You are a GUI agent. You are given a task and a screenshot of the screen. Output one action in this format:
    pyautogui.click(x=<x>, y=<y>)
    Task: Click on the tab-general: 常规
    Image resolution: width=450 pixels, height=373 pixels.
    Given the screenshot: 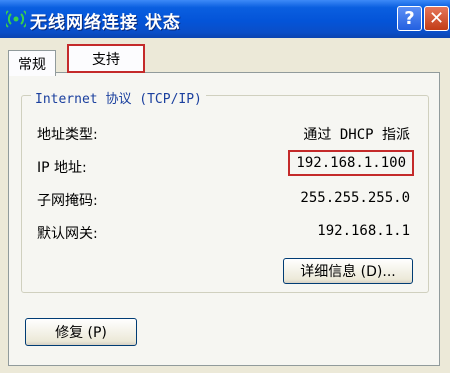 What is the action you would take?
    pyautogui.click(x=32, y=63)
    